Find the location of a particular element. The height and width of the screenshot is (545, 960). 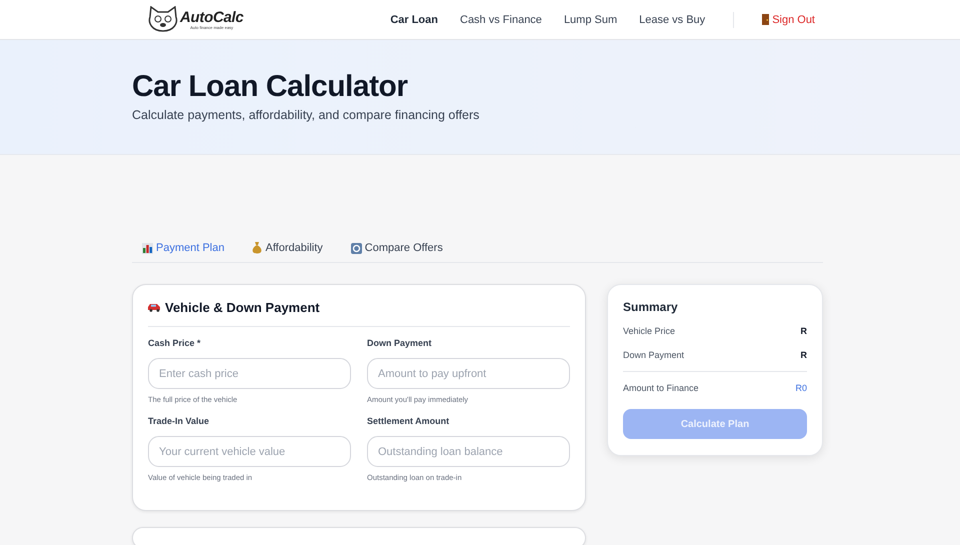

logo-text: AutoCalc is located at coordinates (212, 17).